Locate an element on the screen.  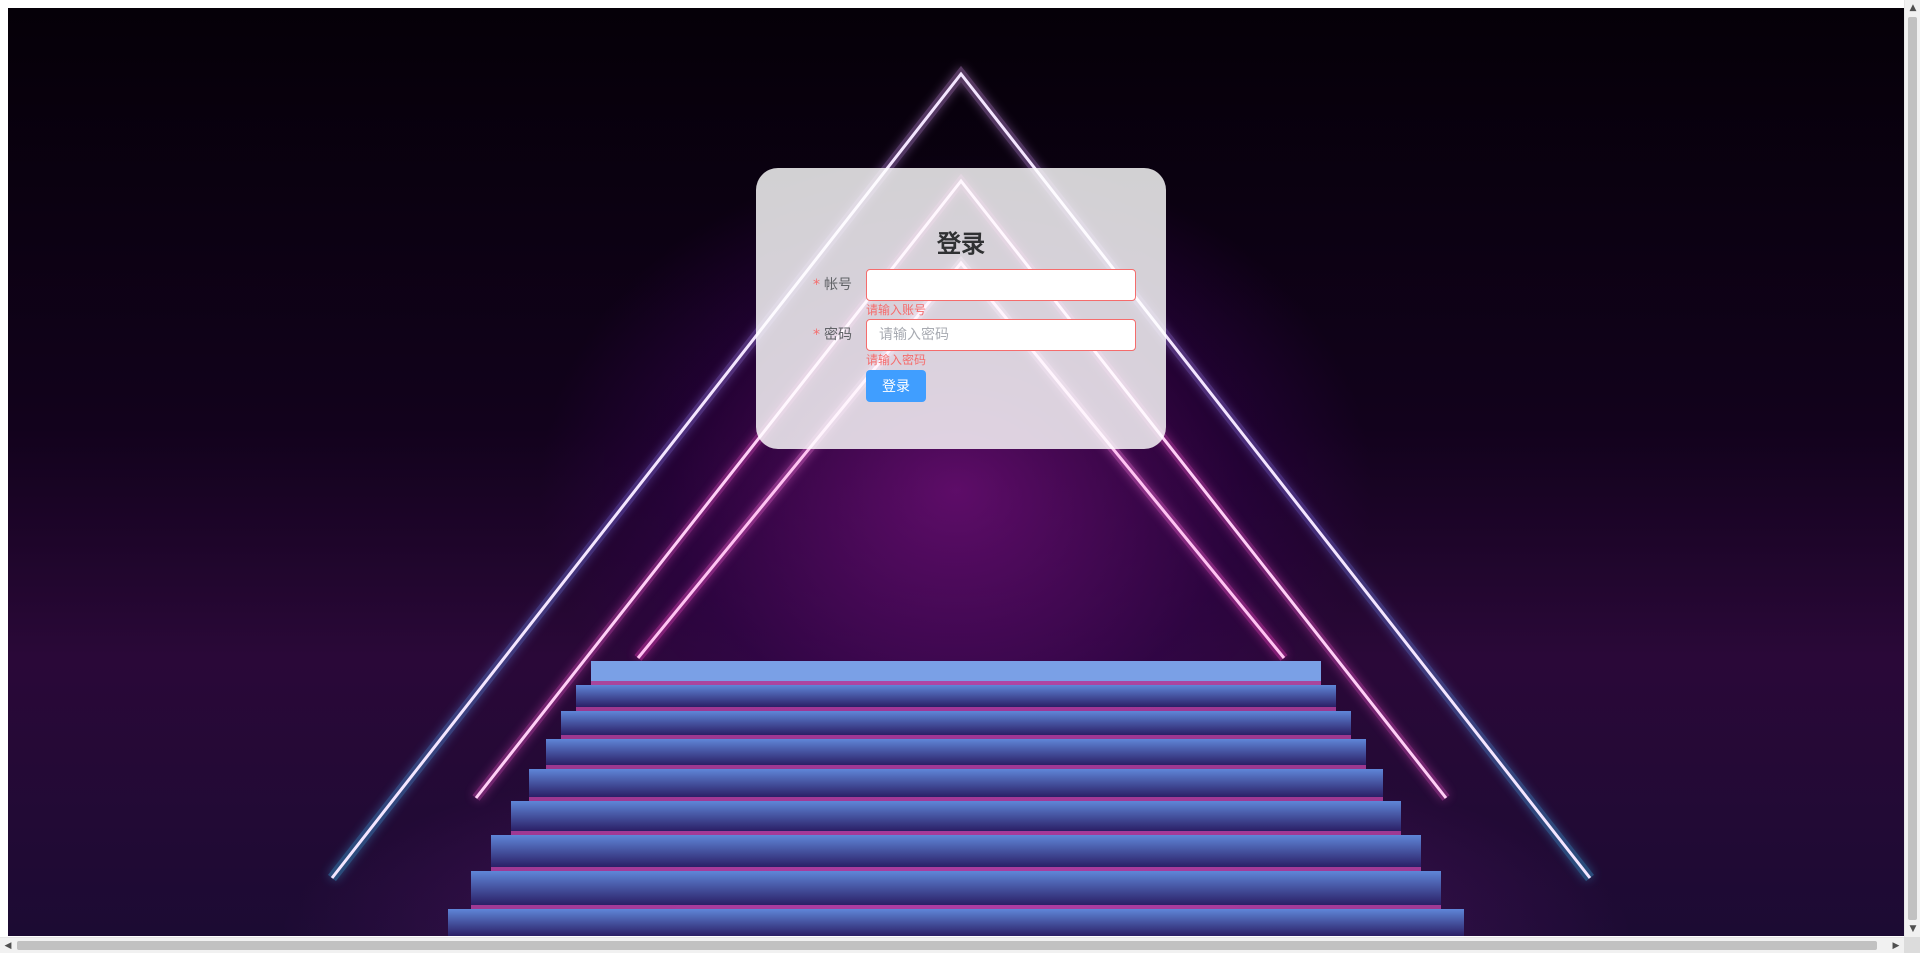
scroll-down-icon: ▼ is located at coordinates (1912, 929).